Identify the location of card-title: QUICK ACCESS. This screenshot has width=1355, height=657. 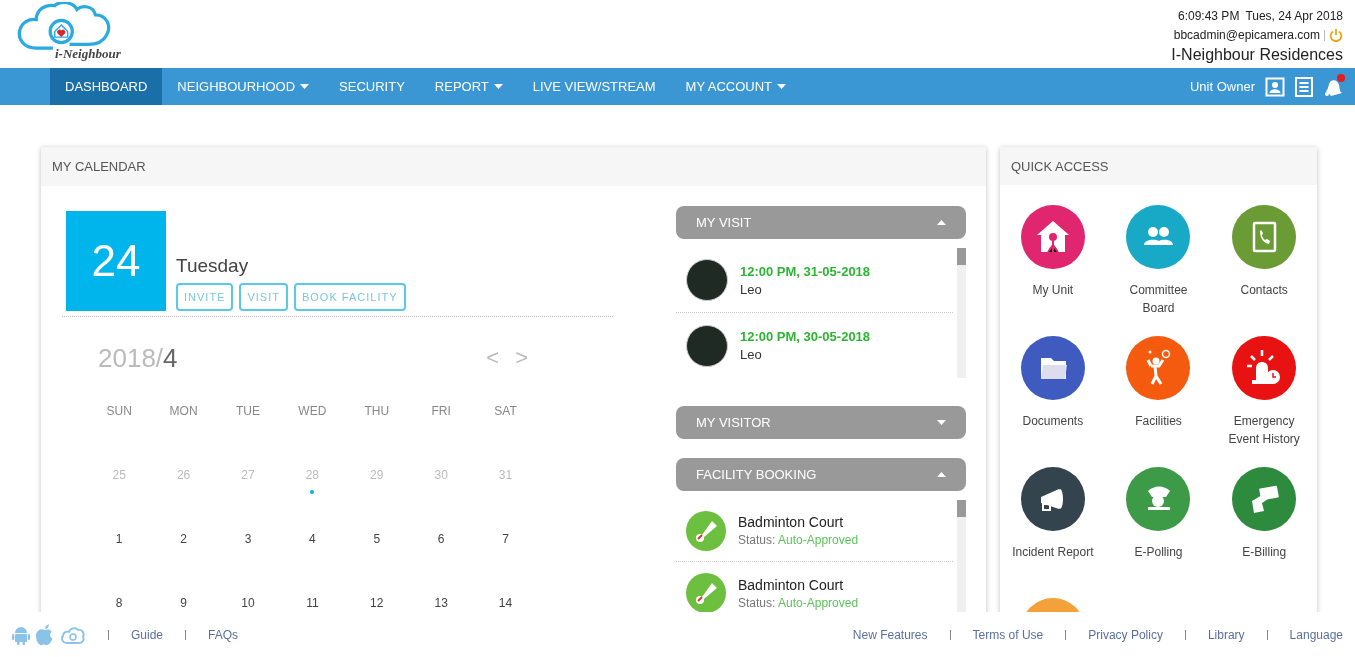
(1158, 166).